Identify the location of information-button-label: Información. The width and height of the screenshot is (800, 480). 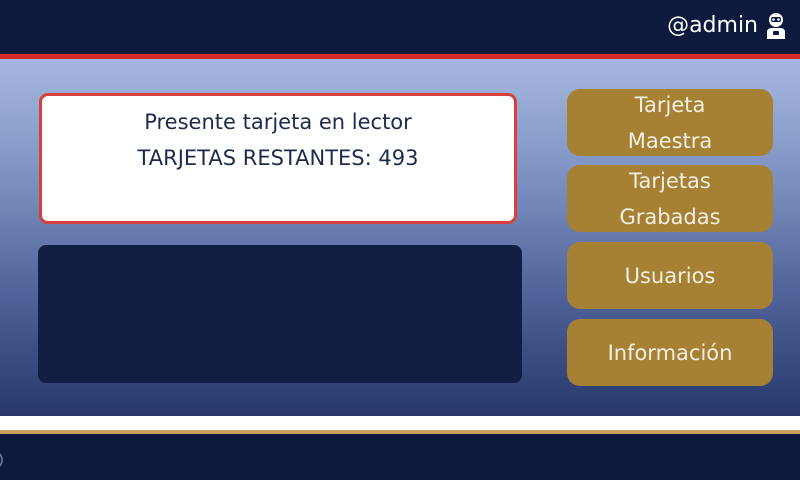
(670, 352).